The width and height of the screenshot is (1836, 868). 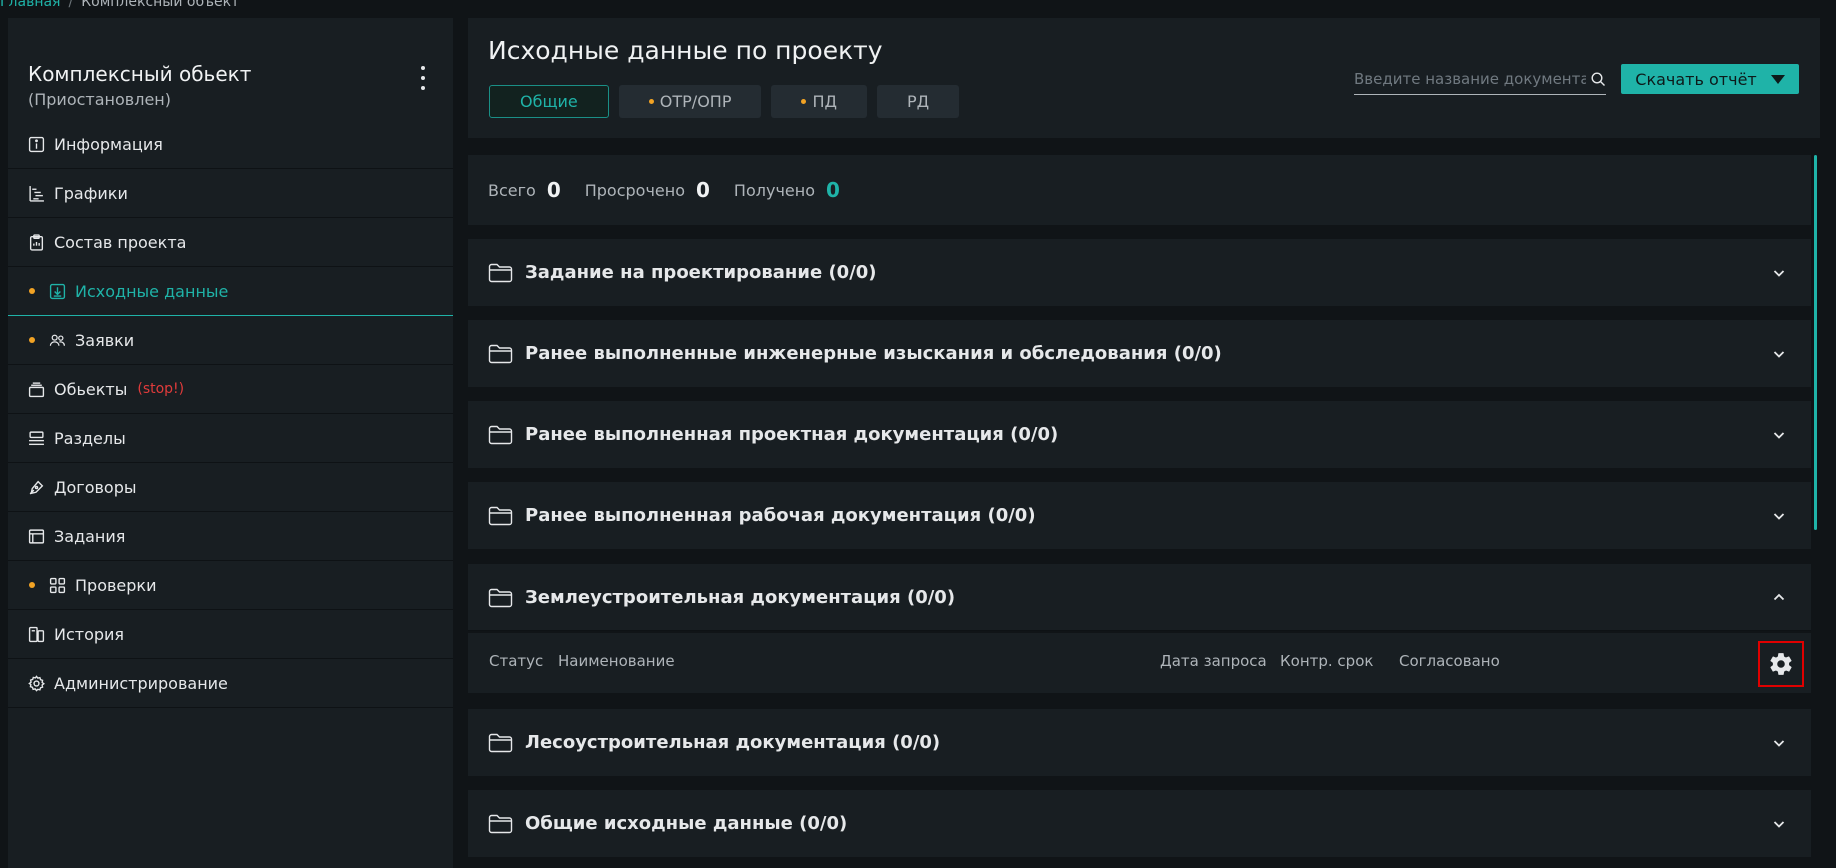 What do you see at coordinates (1470, 78) in the screenshot?
I see `search-input` at bounding box center [1470, 78].